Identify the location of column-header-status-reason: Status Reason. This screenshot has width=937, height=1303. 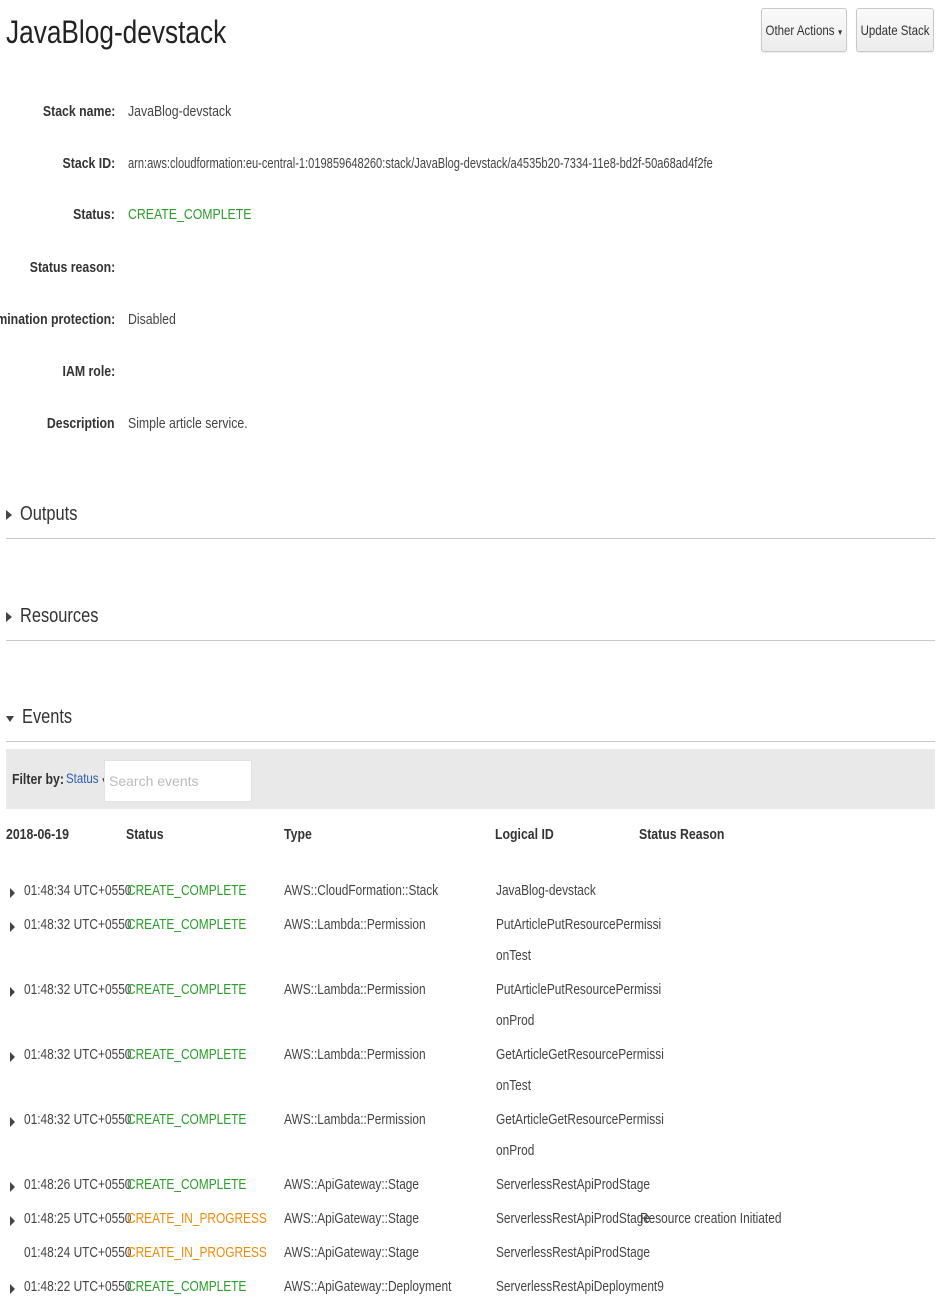
(691, 834).